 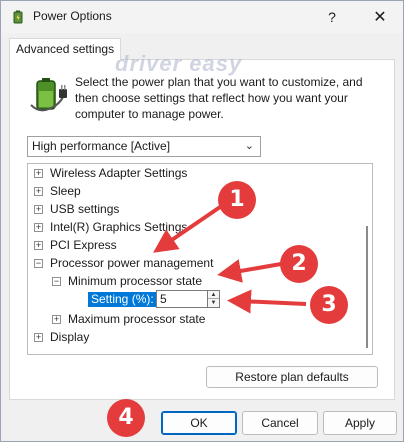 I want to click on spin-up-icon: ▲, so click(x=213, y=295).